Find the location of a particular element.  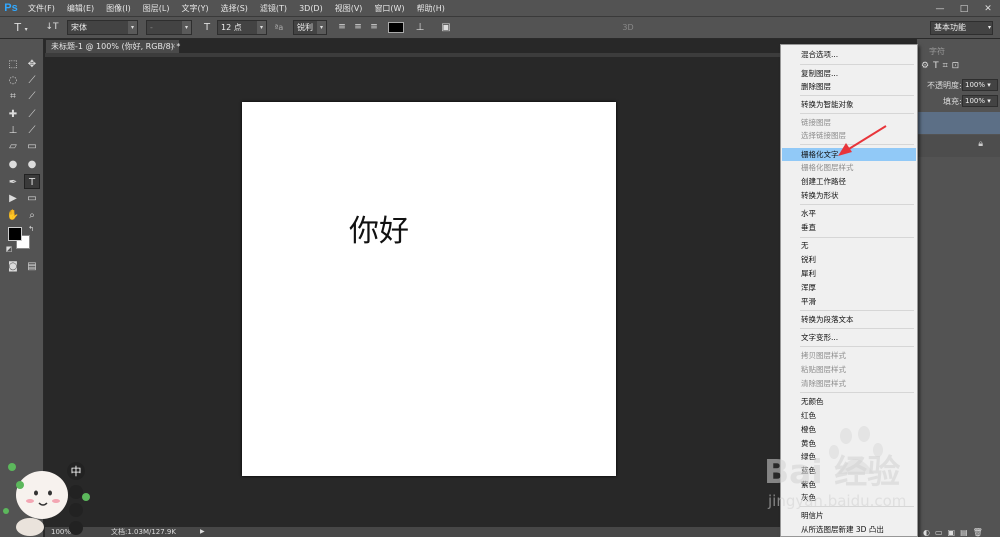

swap-colors-icon: ↰ is located at coordinates (31, 229).